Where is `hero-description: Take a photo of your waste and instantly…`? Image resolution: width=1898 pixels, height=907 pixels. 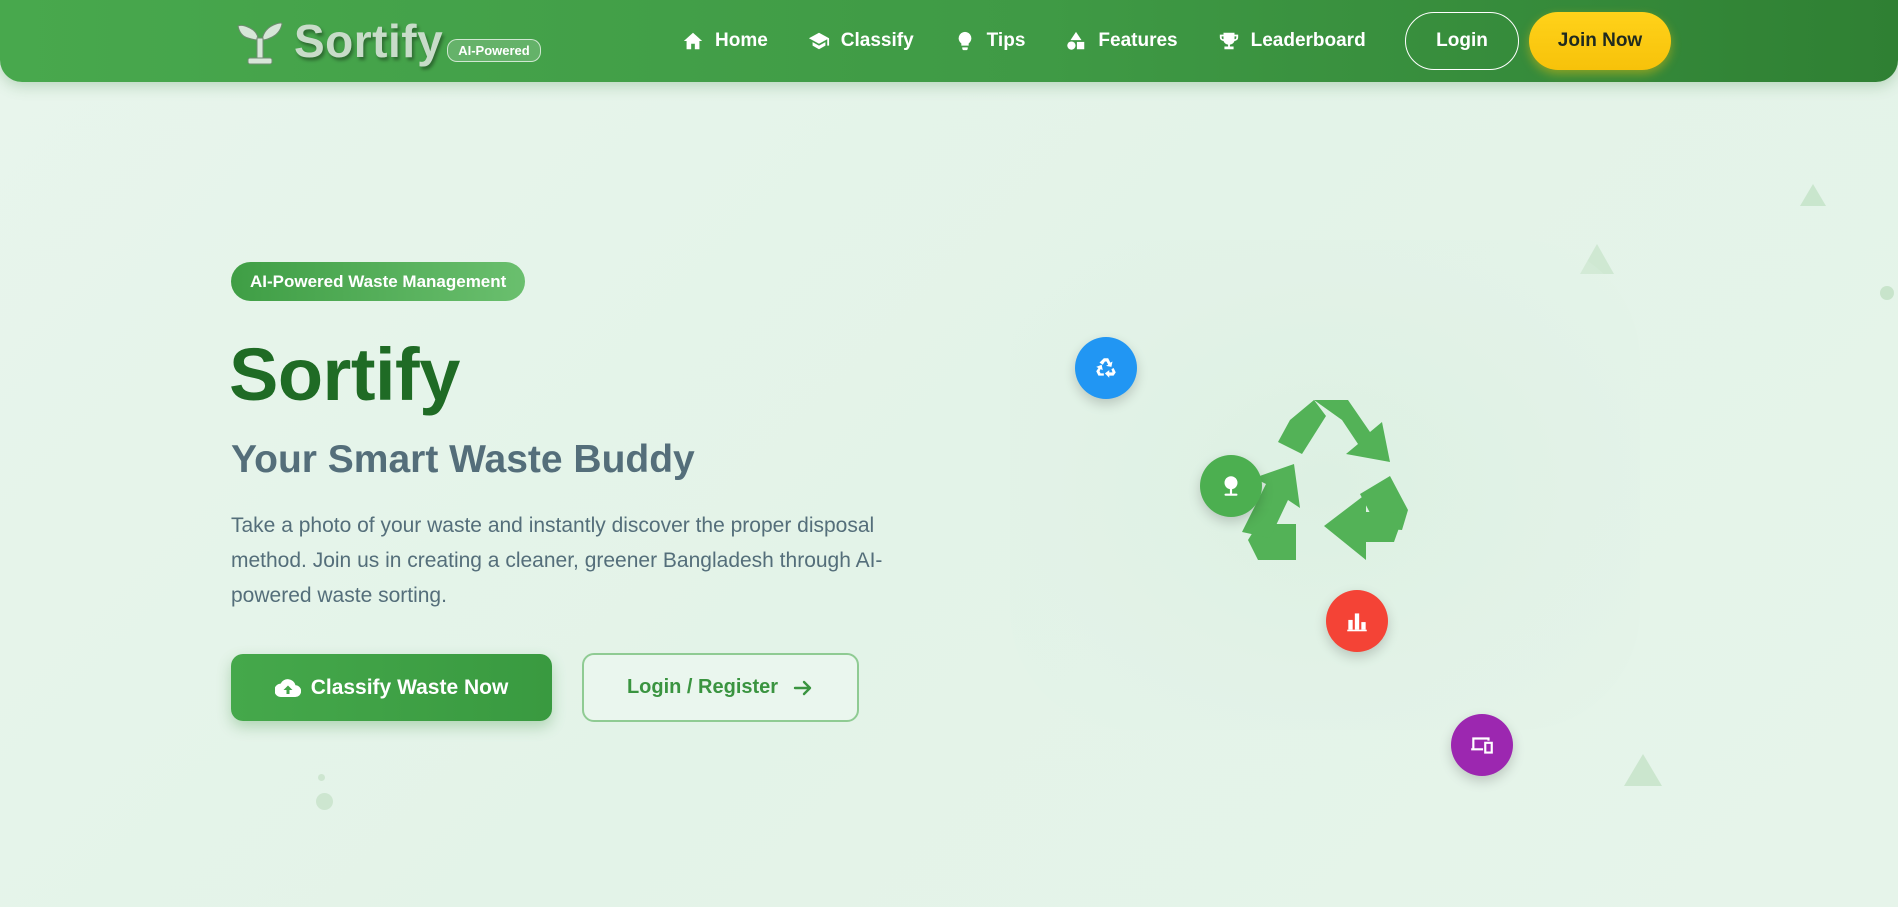 hero-description: Take a photo of your waste and instantly… is located at coordinates (557, 560).